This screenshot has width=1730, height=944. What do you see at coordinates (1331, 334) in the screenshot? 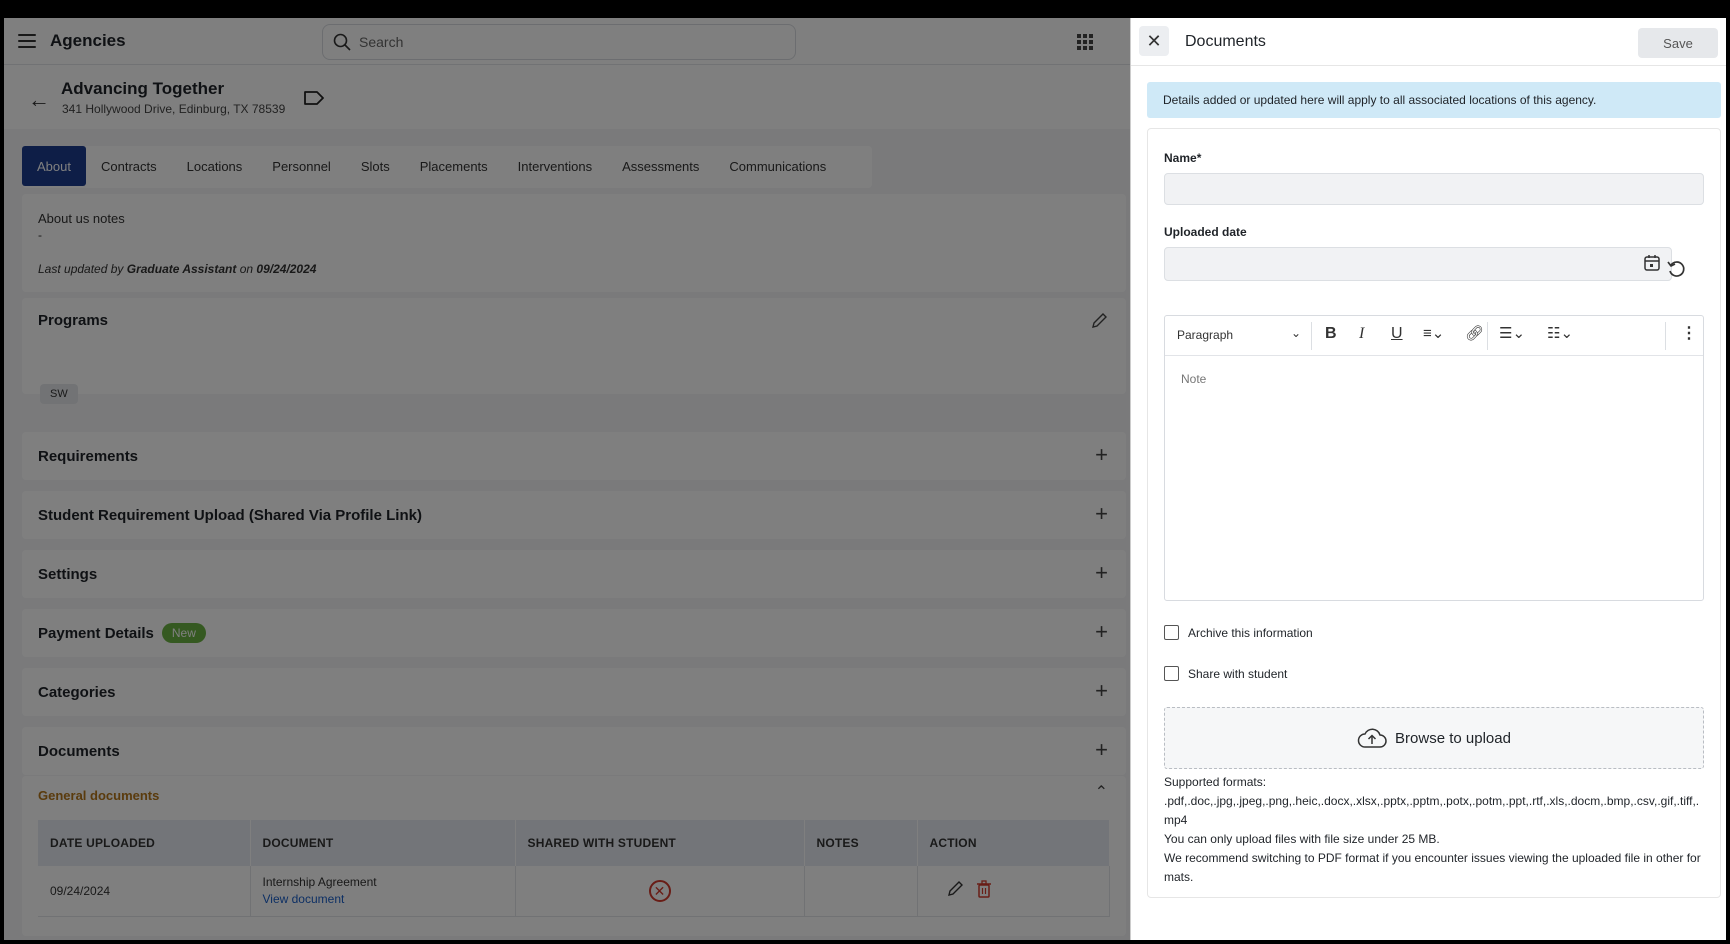
I see `bold-icon: B` at bounding box center [1331, 334].